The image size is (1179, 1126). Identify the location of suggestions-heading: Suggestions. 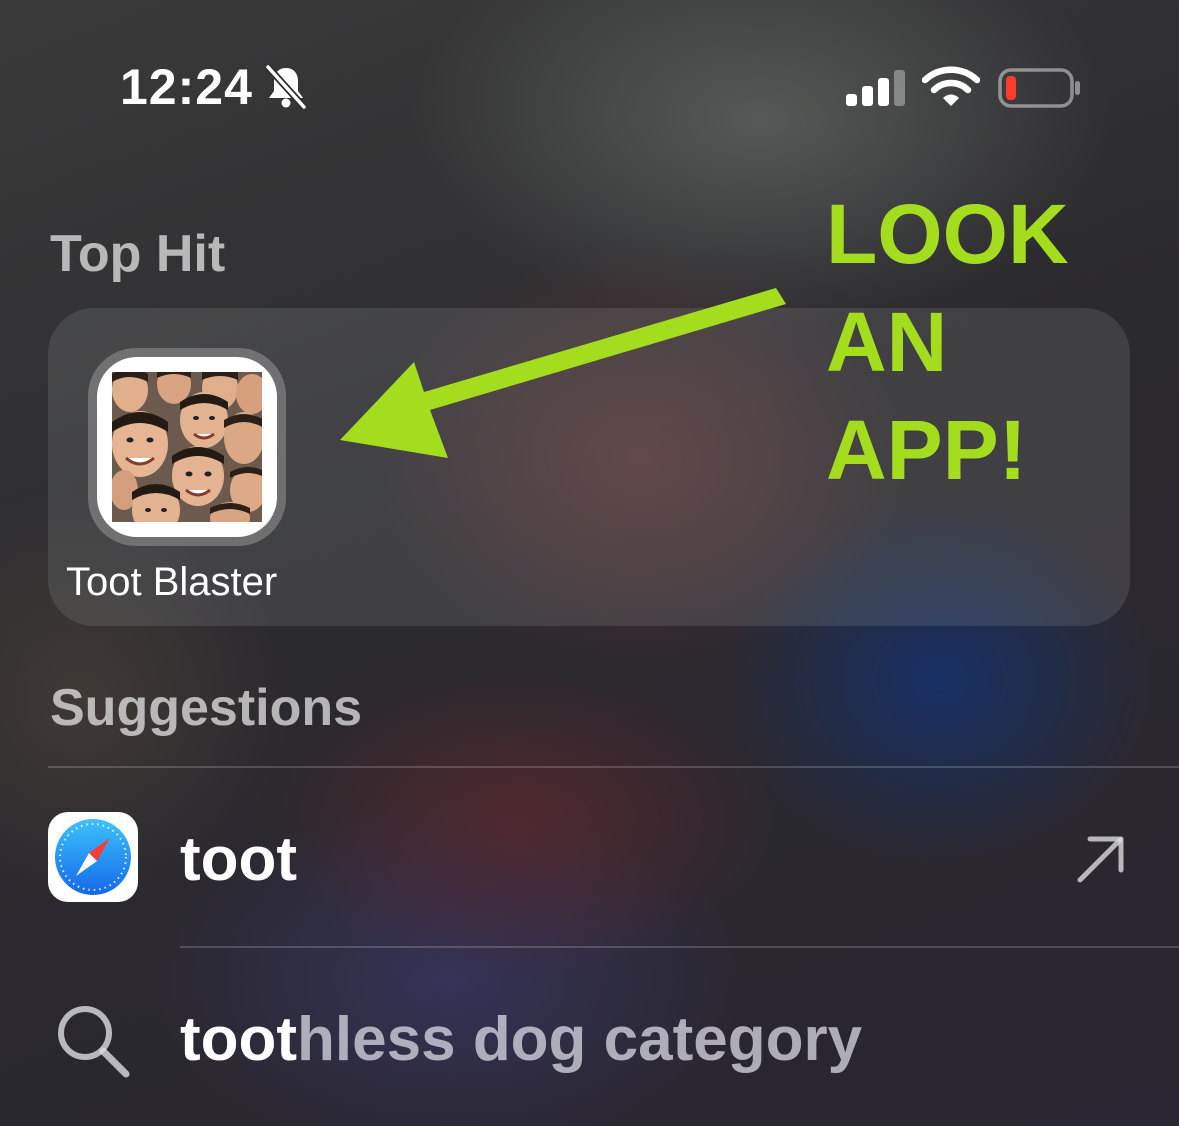
(206, 708).